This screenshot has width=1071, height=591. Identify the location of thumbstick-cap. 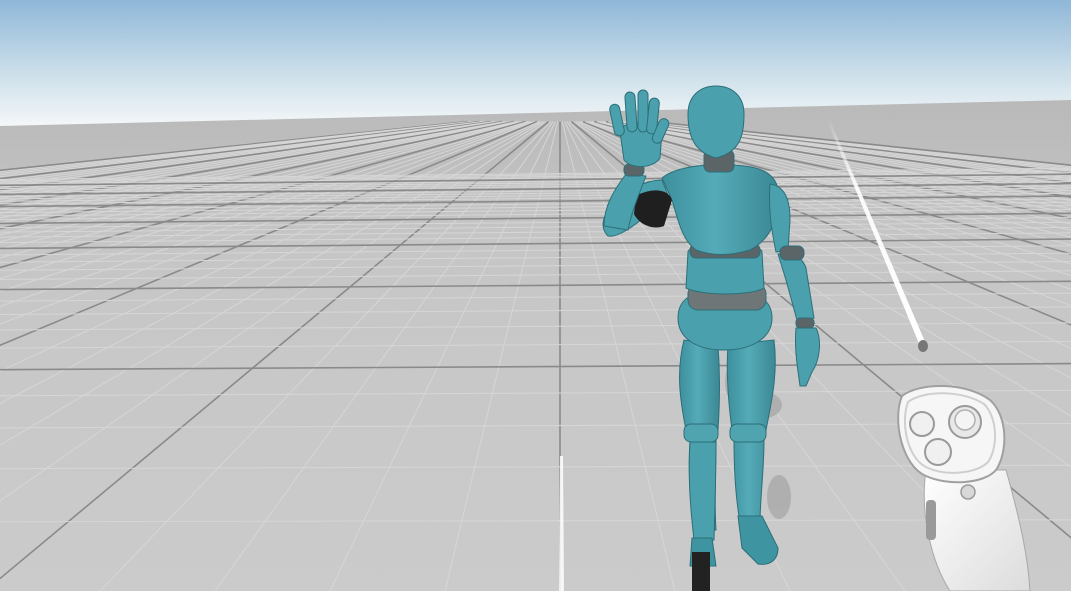
(965, 420).